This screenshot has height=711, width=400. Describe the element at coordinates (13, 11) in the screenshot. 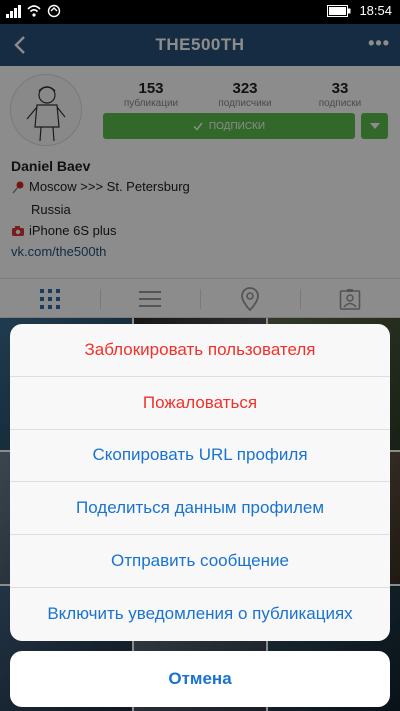

I see `signal-icon` at that location.